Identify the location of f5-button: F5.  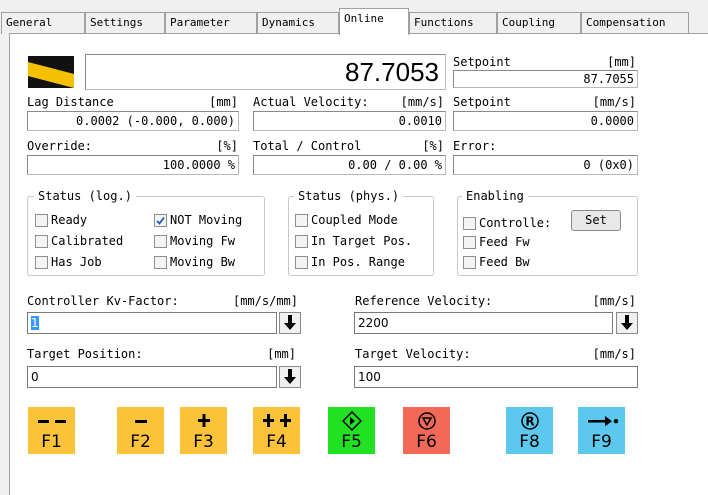
(351, 430).